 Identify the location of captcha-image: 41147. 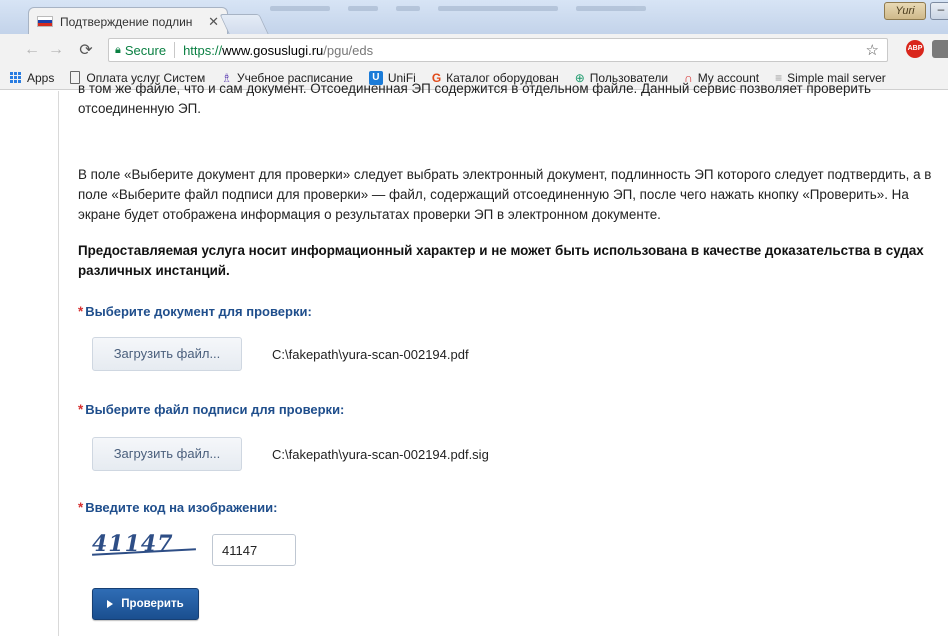
(147, 549).